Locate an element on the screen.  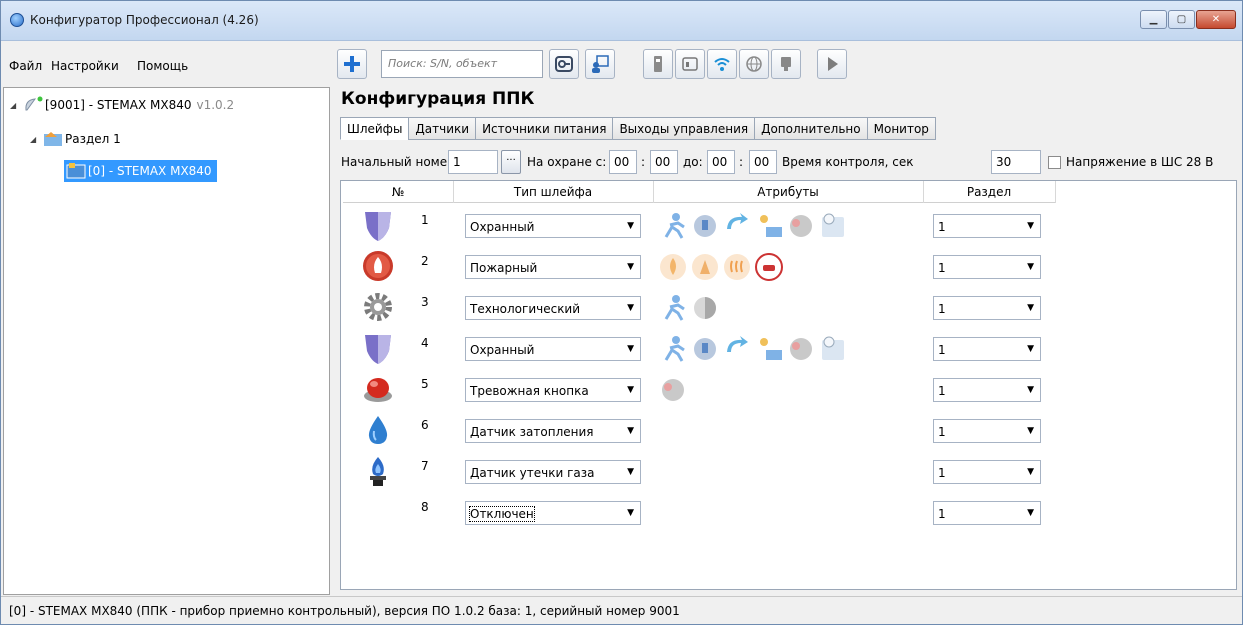
user-computer-icon is located at coordinates (600, 64).